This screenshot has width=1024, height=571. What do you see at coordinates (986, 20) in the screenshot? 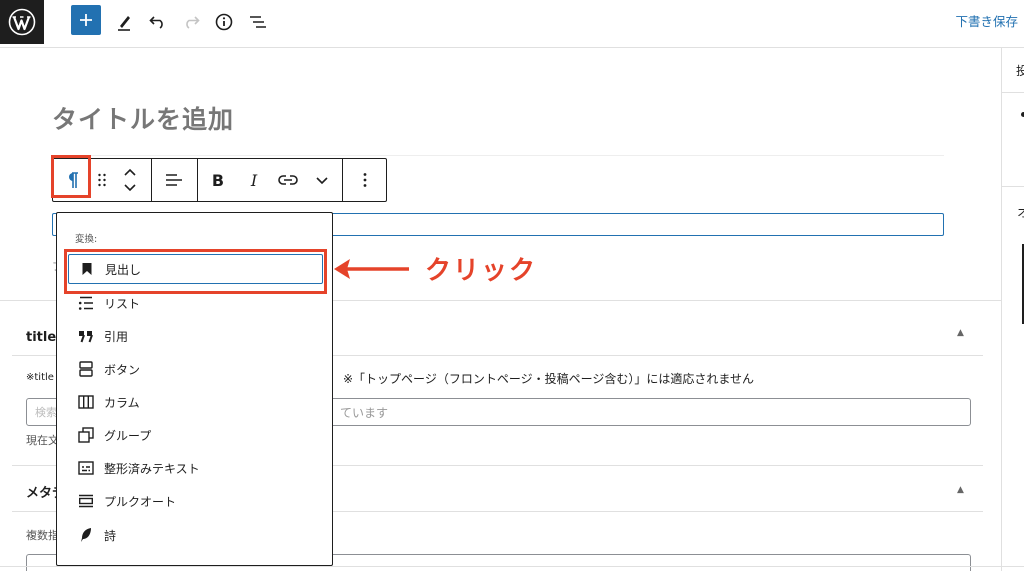
I see `save-draft-button: 下書き保存` at bounding box center [986, 20].